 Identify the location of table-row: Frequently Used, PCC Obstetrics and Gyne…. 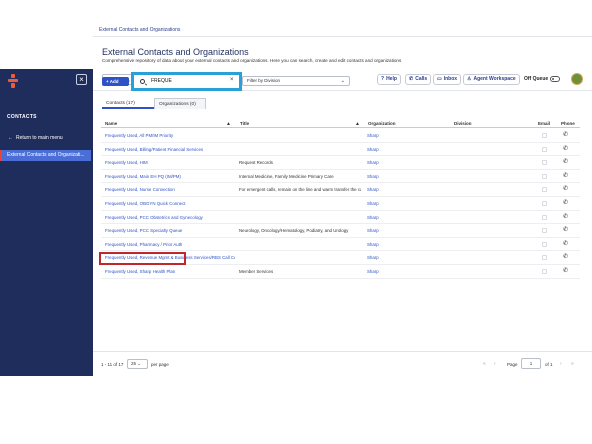
(340, 218).